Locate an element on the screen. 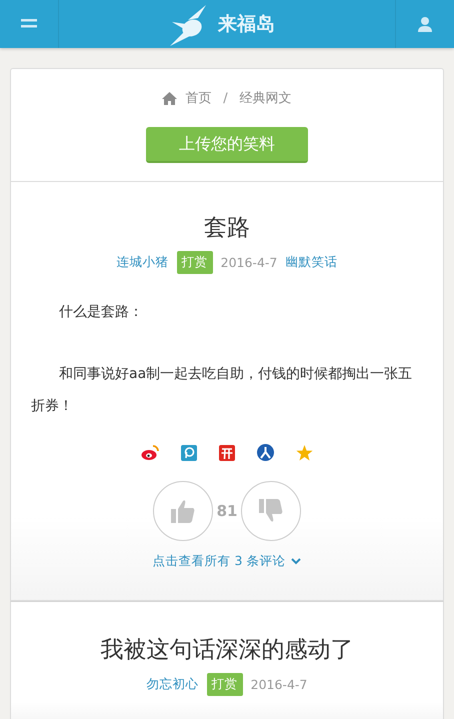 The height and width of the screenshot is (719, 454). p-share-icon is located at coordinates (189, 452).